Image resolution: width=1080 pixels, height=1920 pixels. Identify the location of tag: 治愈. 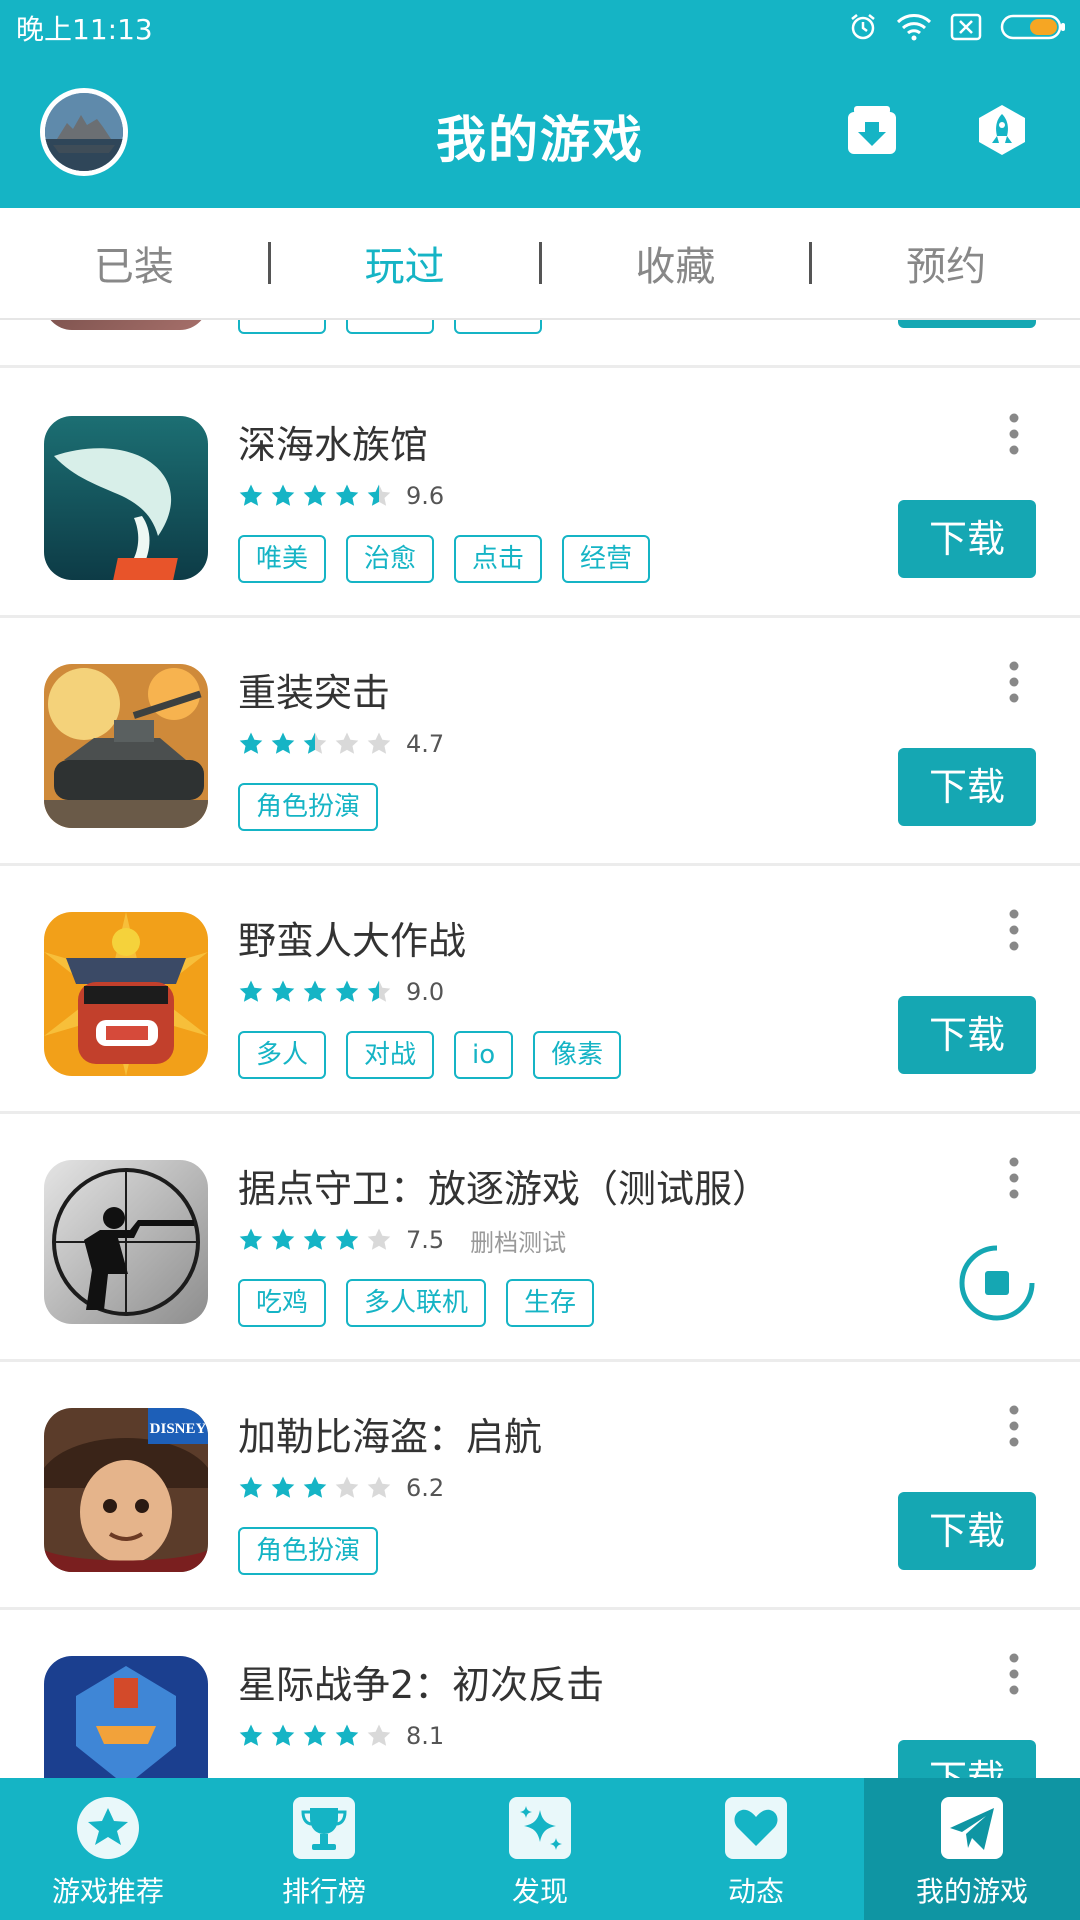
(390, 559).